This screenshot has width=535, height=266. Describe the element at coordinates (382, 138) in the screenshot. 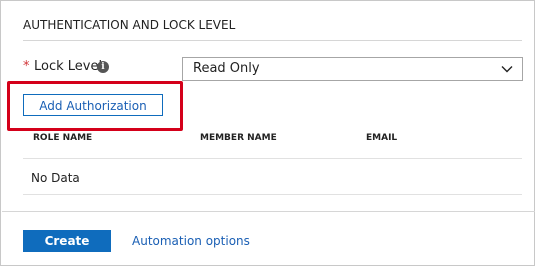

I see `column-header-email: EMAIL` at that location.